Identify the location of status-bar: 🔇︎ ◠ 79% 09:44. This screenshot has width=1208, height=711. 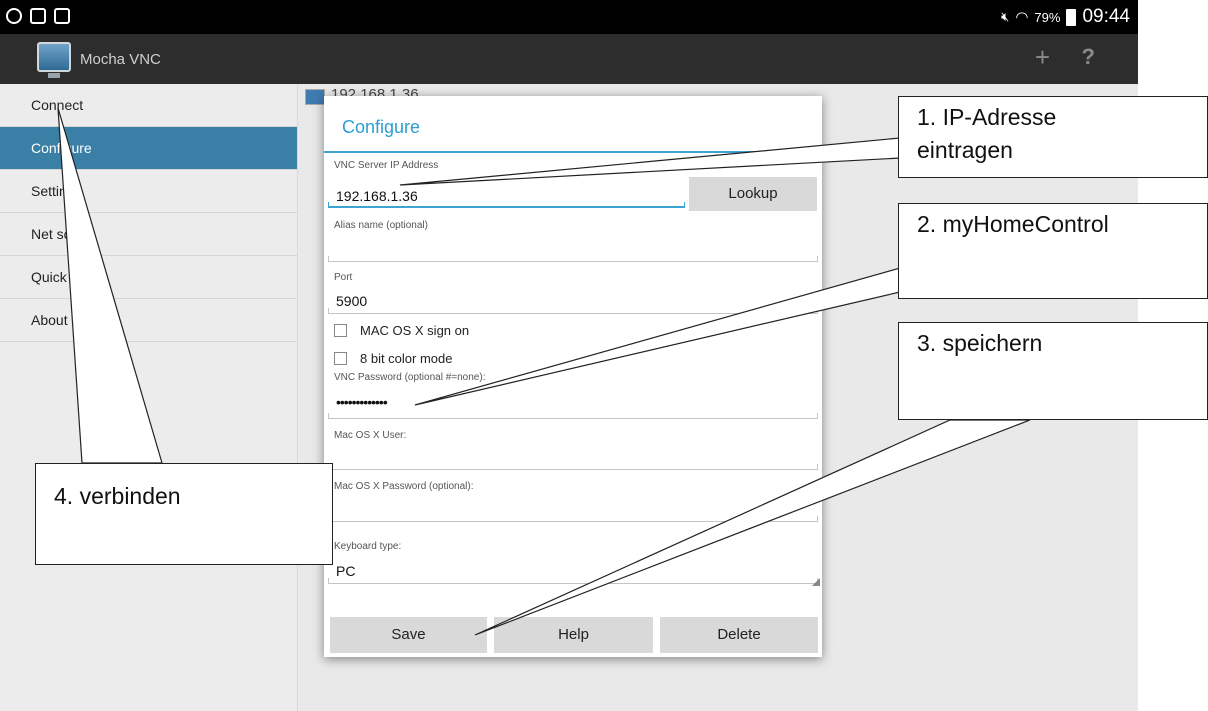
(569, 17).